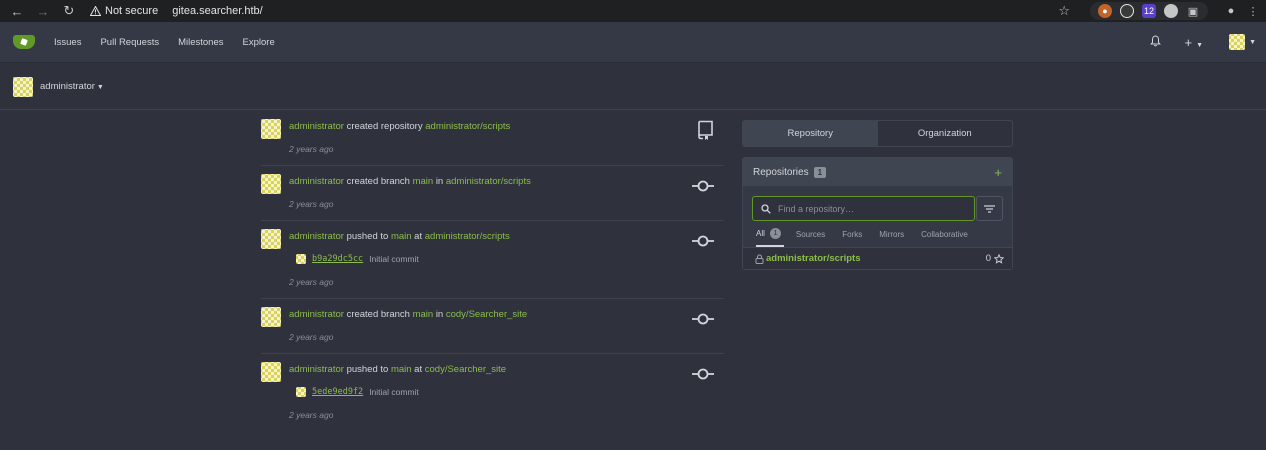 The height and width of the screenshot is (450, 1266). Describe the element at coordinates (67, 42) in the screenshot. I see `nav-issues: Issues` at that location.